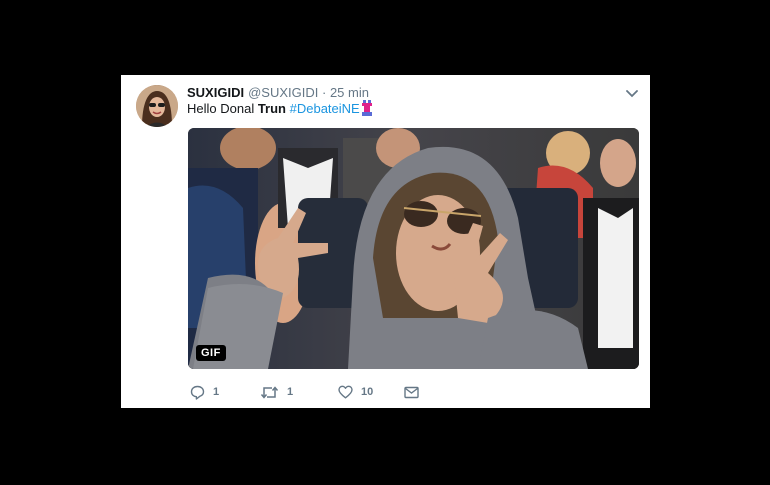 The height and width of the screenshot is (485, 770). I want to click on timestamp: 25 min, so click(349, 92).